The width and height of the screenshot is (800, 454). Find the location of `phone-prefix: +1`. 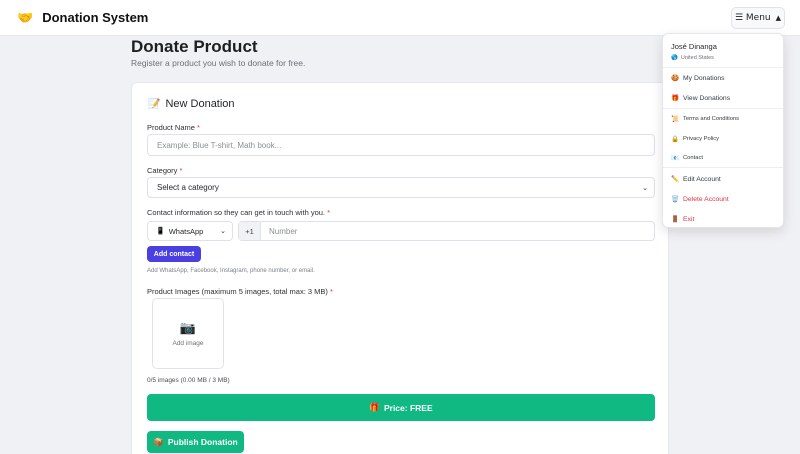

phone-prefix: +1 is located at coordinates (250, 231).